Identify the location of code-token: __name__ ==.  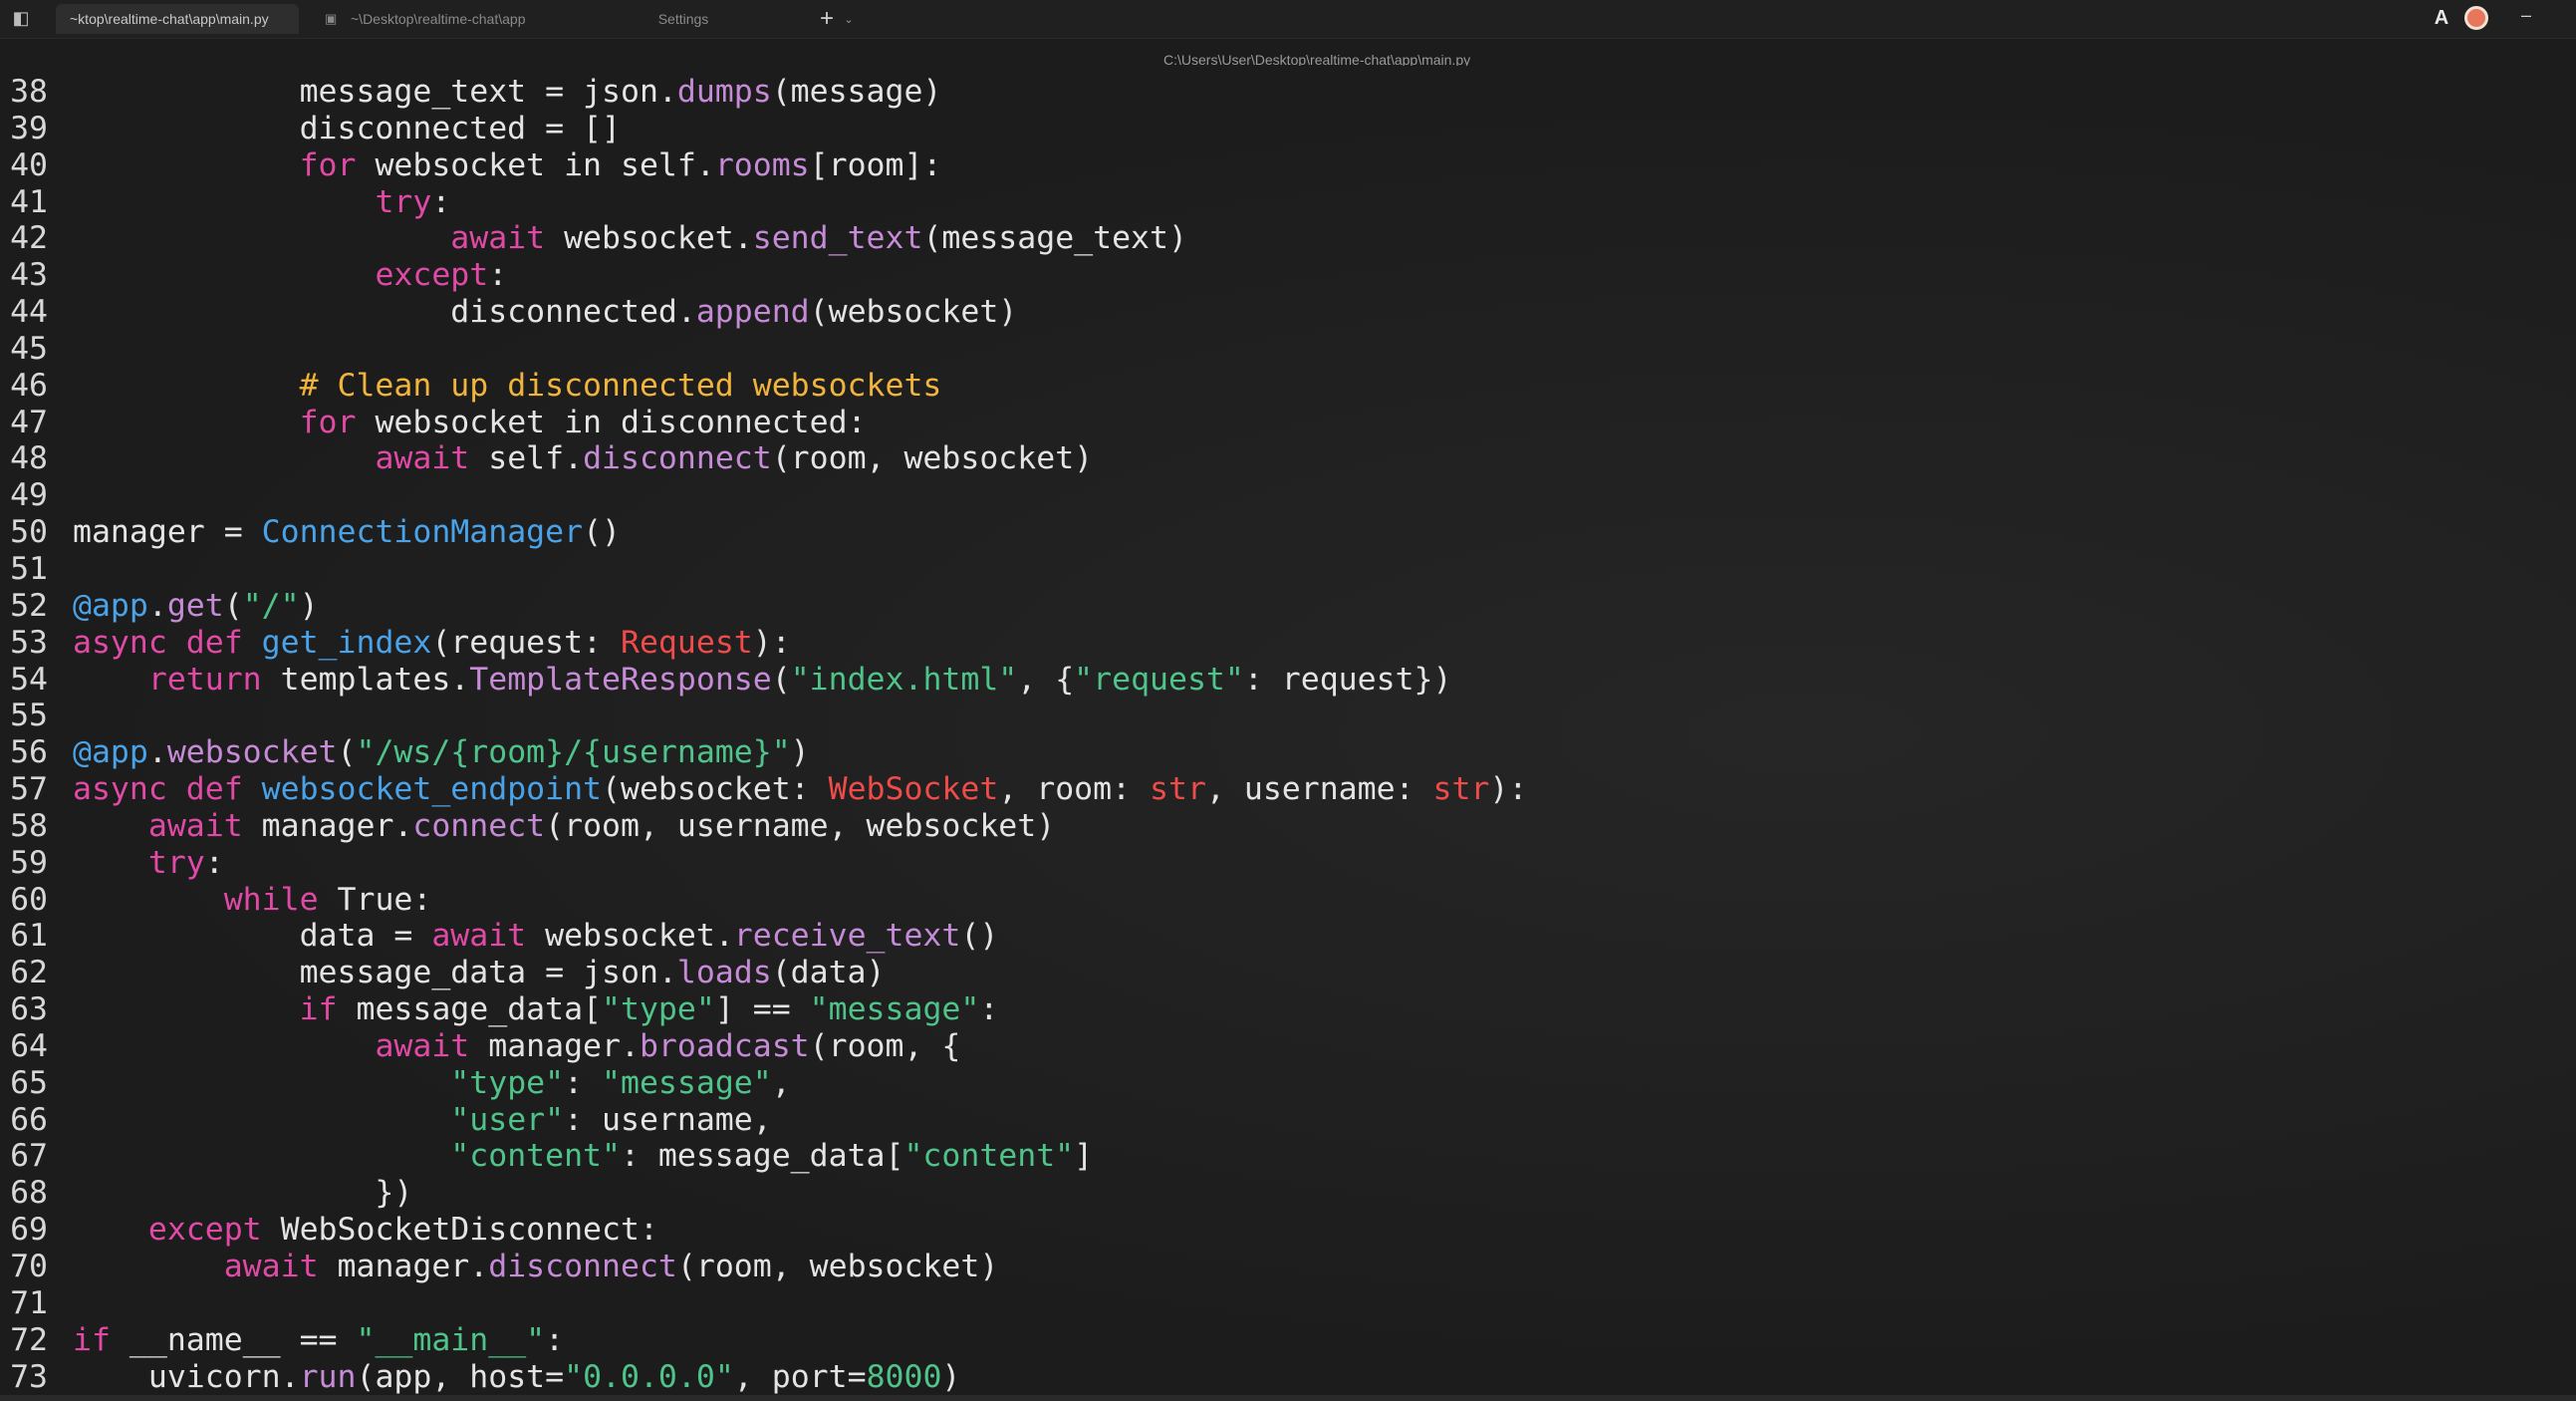
(233, 1339).